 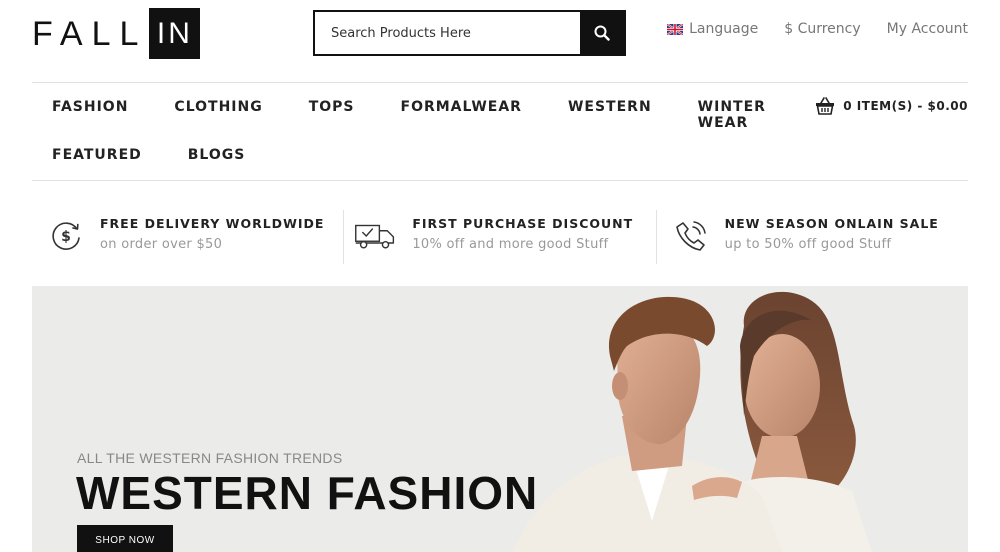 What do you see at coordinates (307, 493) in the screenshot?
I see `hero-title: WESTERN FASHION` at bounding box center [307, 493].